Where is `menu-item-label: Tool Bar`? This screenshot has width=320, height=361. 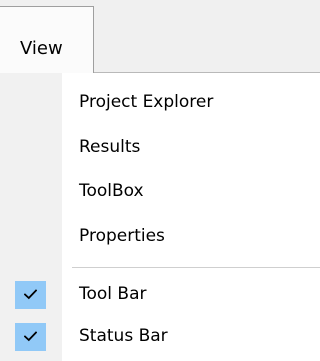
menu-item-label: Tool Bar is located at coordinates (113, 294).